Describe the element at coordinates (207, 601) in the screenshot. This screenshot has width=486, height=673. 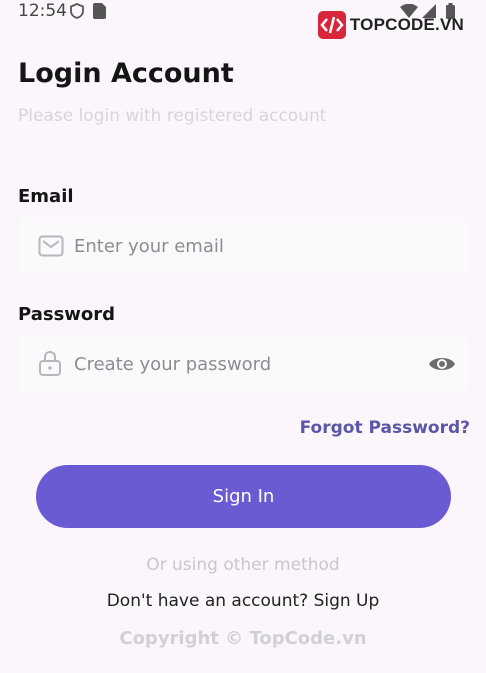
I see `signup-prompt-text: Don't have an account?` at that location.